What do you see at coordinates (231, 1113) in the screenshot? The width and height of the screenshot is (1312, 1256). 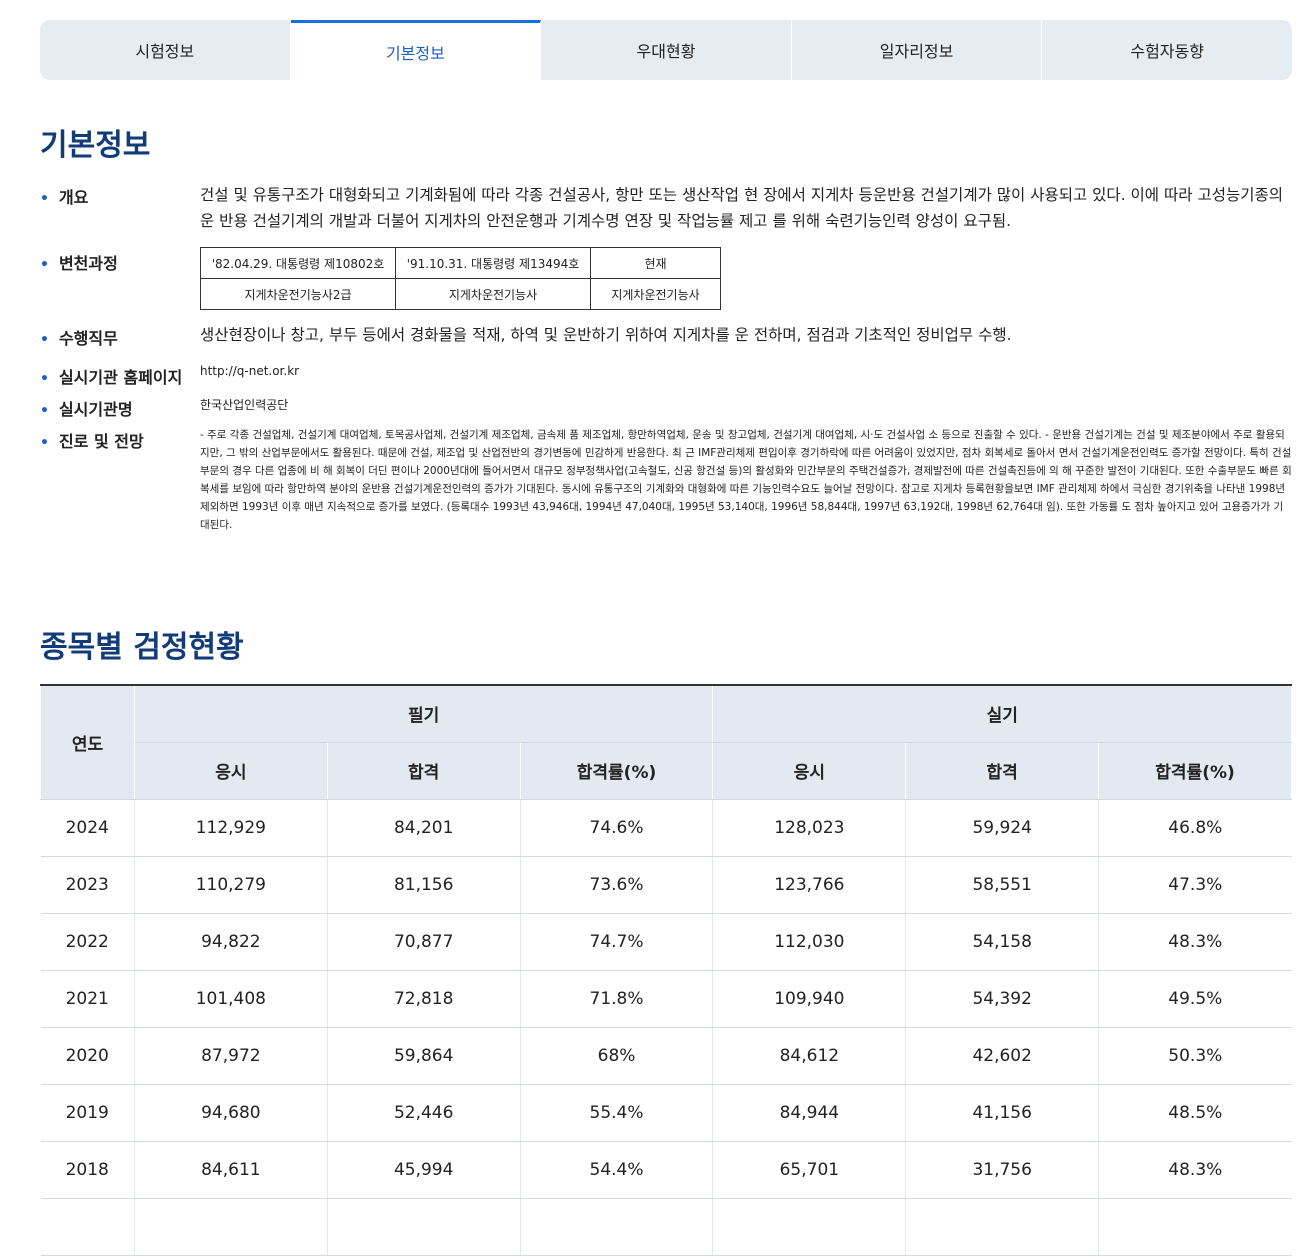 I see `written-applicants-cell: 94,680` at bounding box center [231, 1113].